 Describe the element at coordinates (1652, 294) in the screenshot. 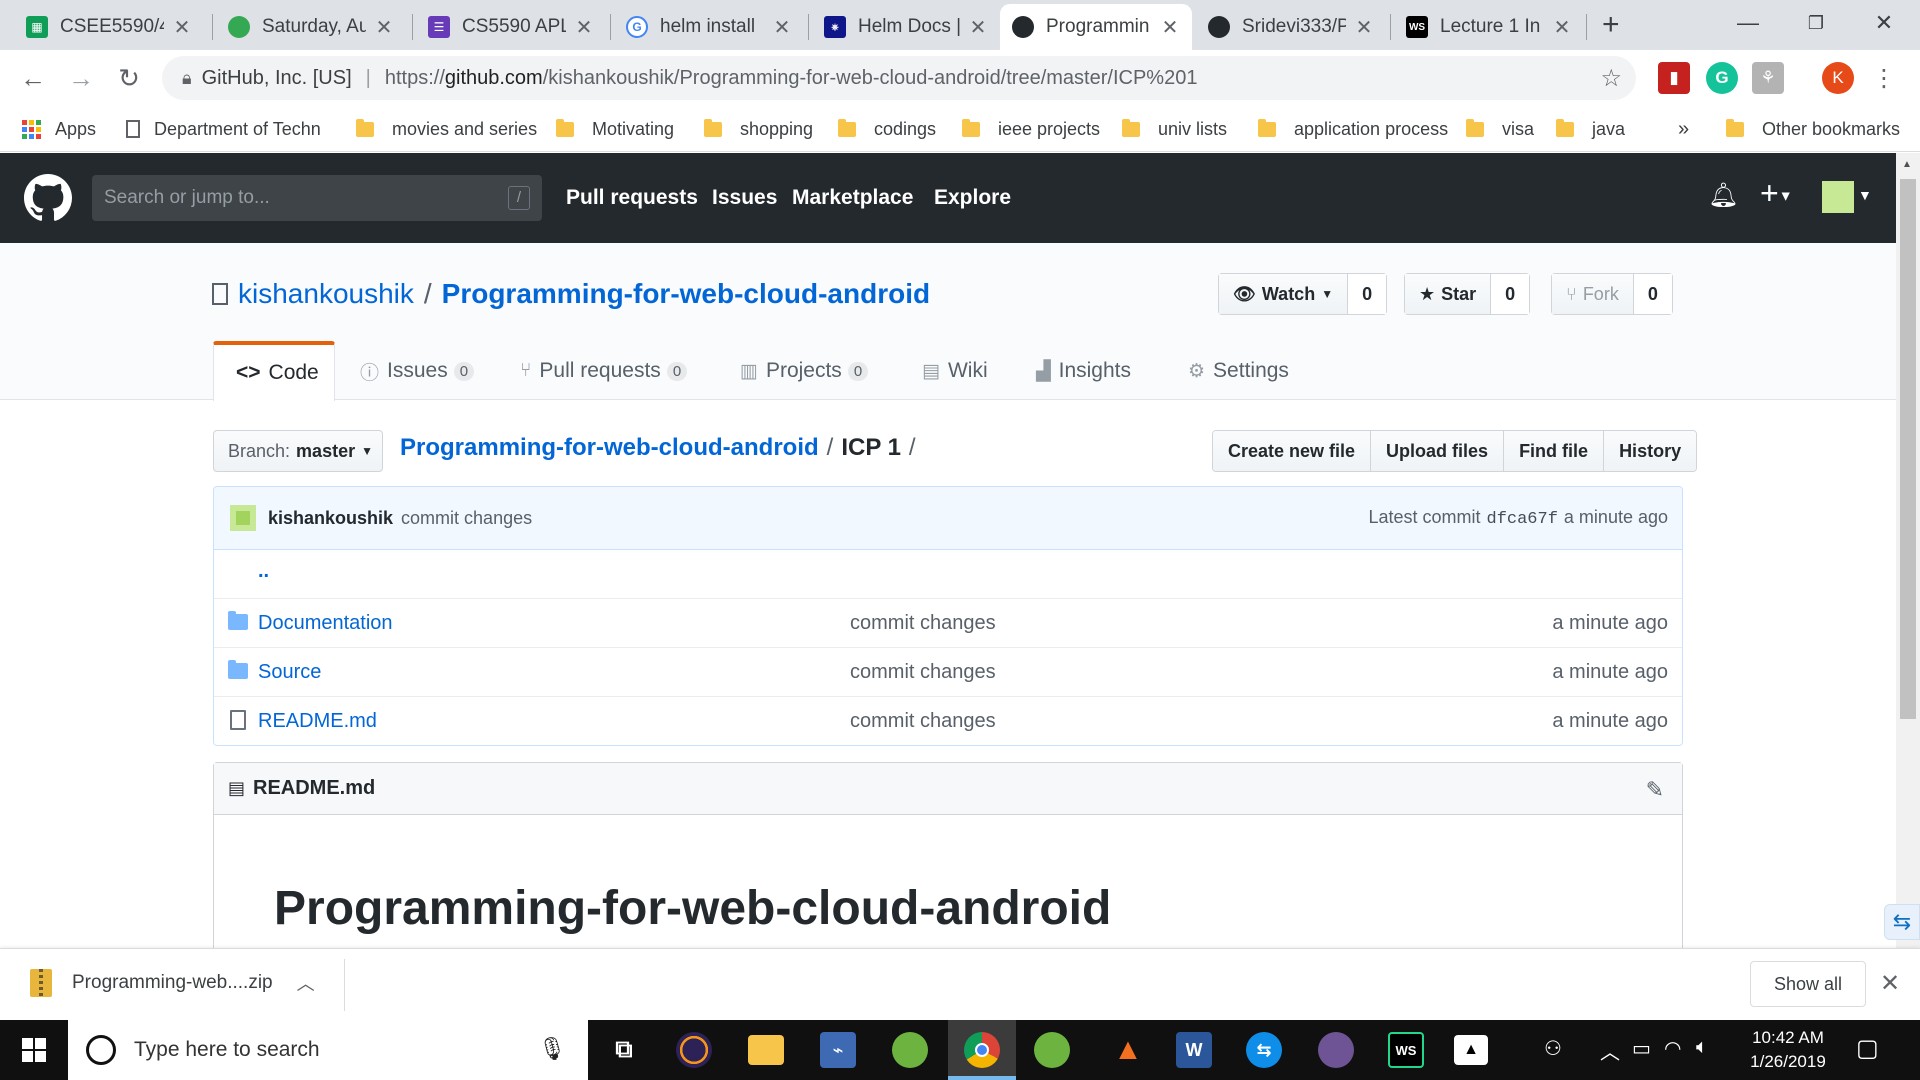

I see `fork-count: 0` at that location.